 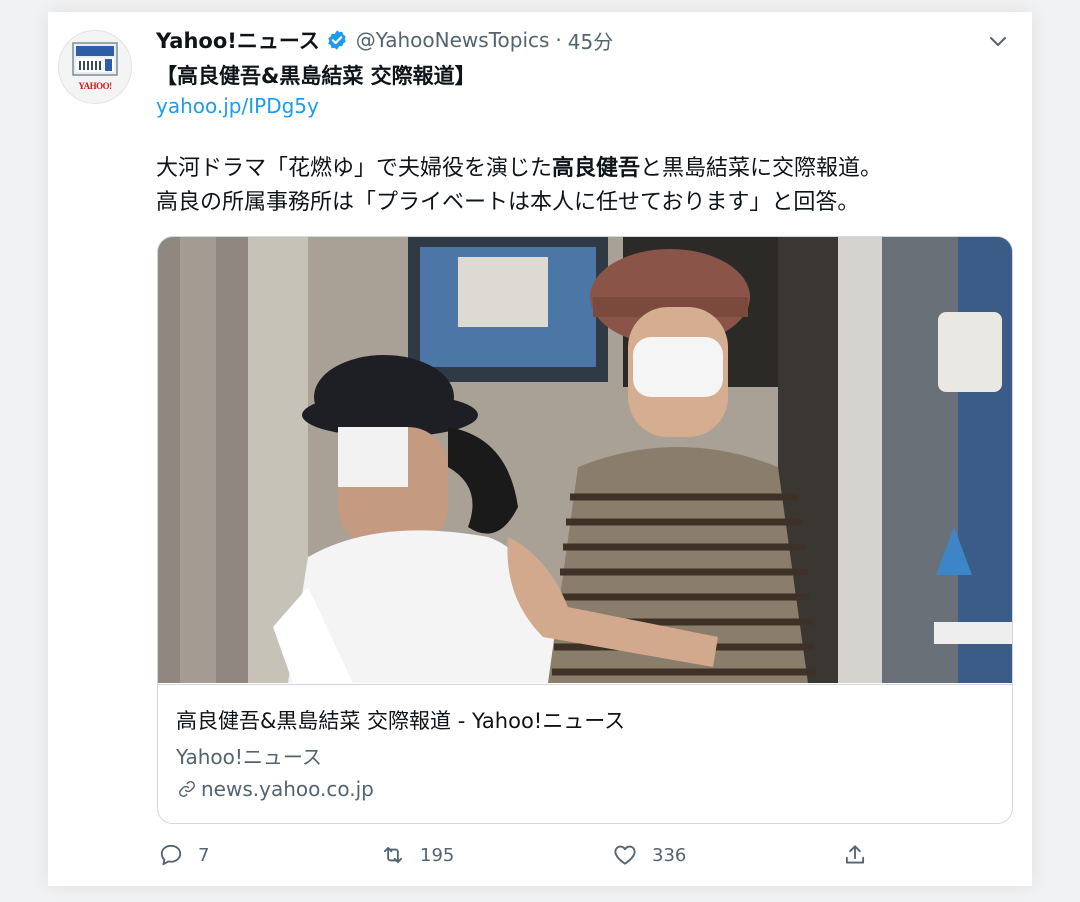 I want to click on chevron-down-icon, so click(x=998, y=42).